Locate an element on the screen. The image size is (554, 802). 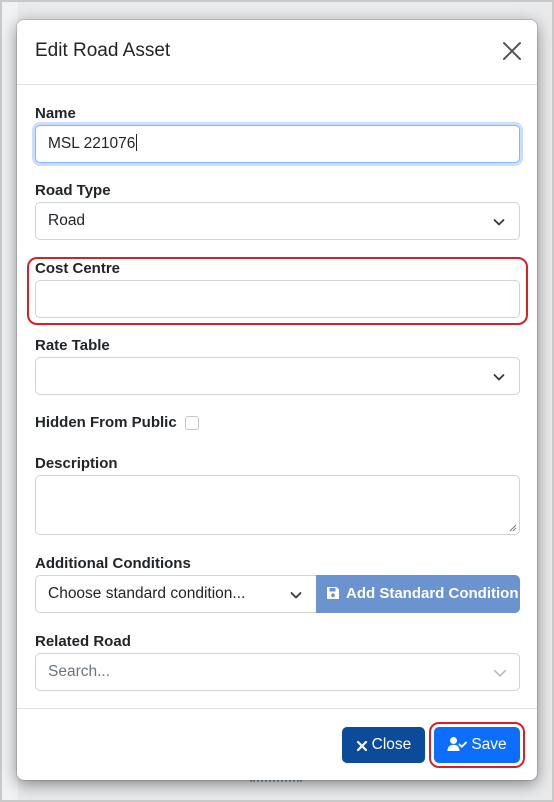
cost-centre-input is located at coordinates (277, 299).